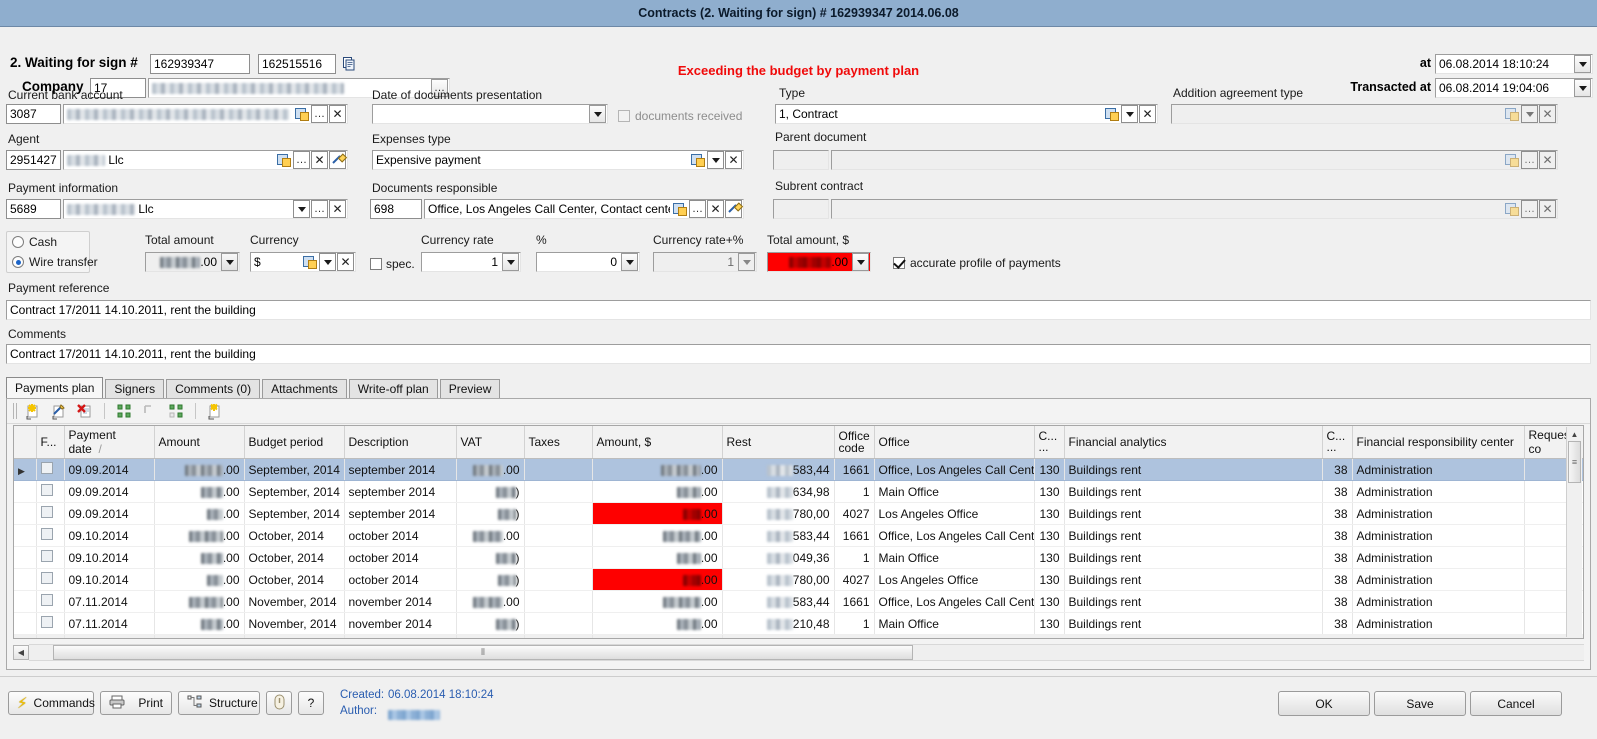 The width and height of the screenshot is (1597, 739). What do you see at coordinates (588, 262) in the screenshot?
I see `percent-field: 0` at bounding box center [588, 262].